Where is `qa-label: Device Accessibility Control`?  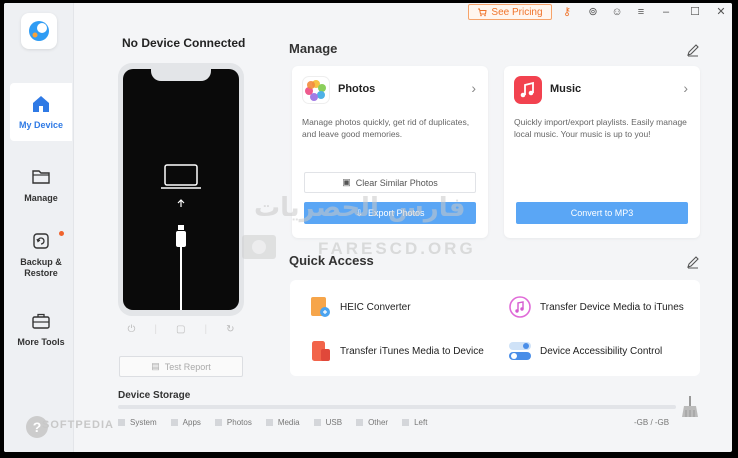
qa-label: Device Accessibility Control is located at coordinates (601, 351).